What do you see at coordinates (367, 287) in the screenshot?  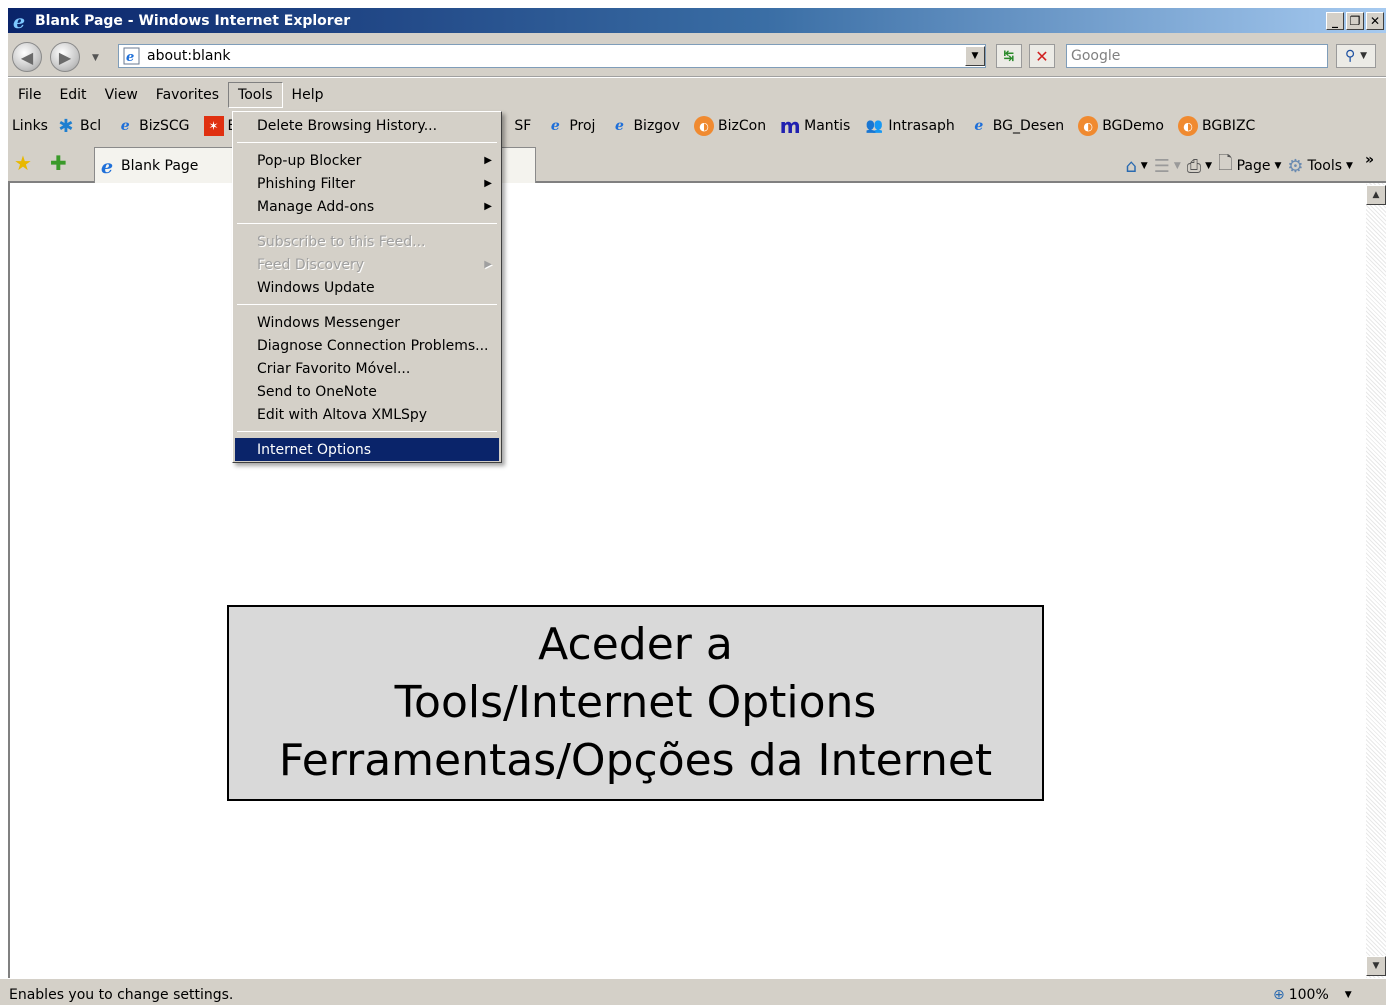 I see `menuitem-windows-update: Windows Update` at bounding box center [367, 287].